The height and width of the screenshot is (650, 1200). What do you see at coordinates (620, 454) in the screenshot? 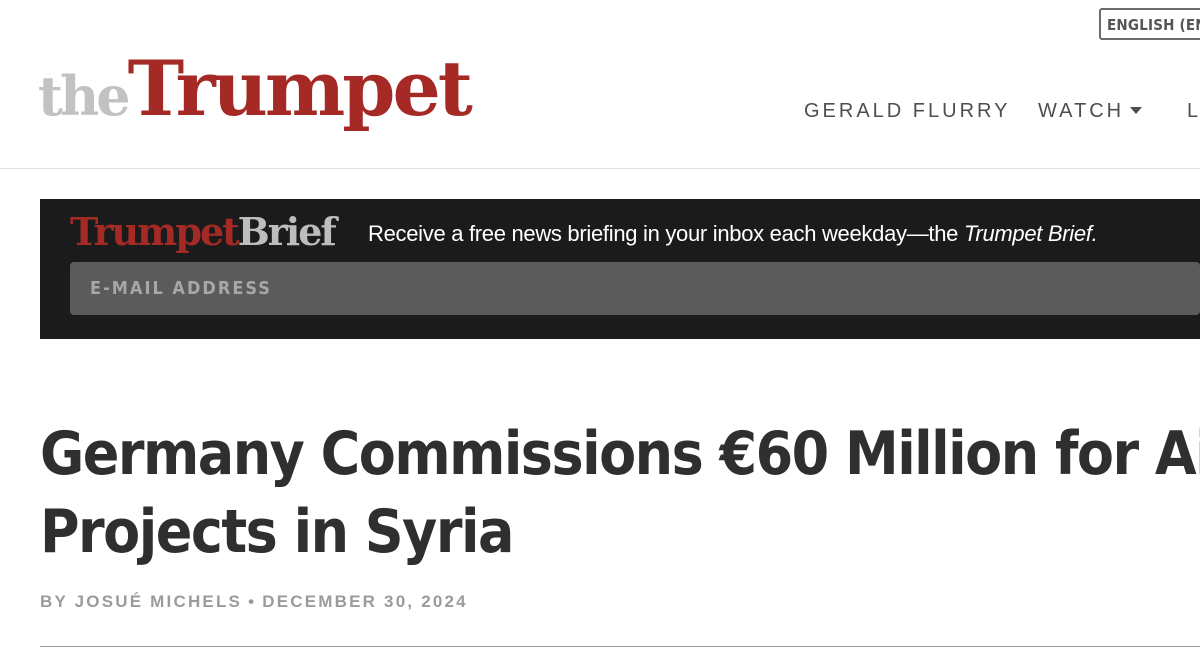
I see `headline-line-1: Germany Commissions €60 Million for Aid` at bounding box center [620, 454].